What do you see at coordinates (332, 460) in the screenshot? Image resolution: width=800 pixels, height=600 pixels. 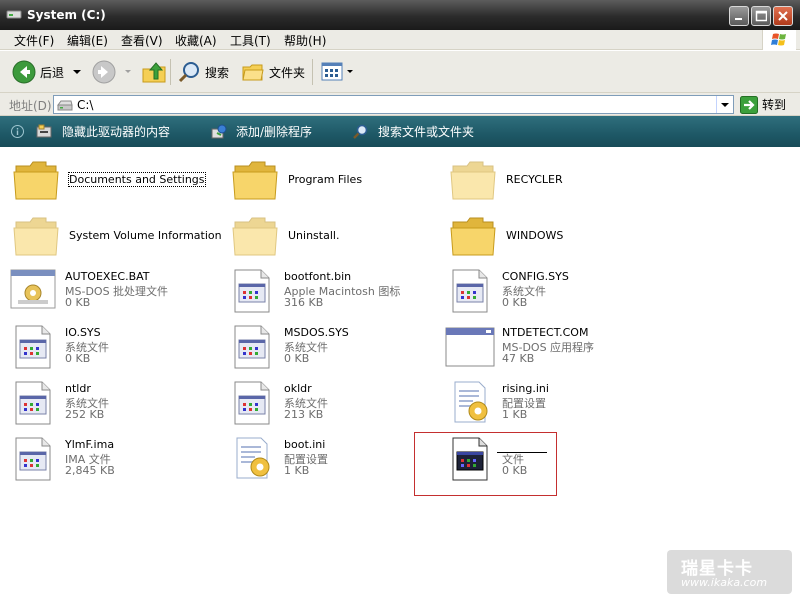 I see `file-item: boot.ini 配置设置 1 KB` at bounding box center [332, 460].